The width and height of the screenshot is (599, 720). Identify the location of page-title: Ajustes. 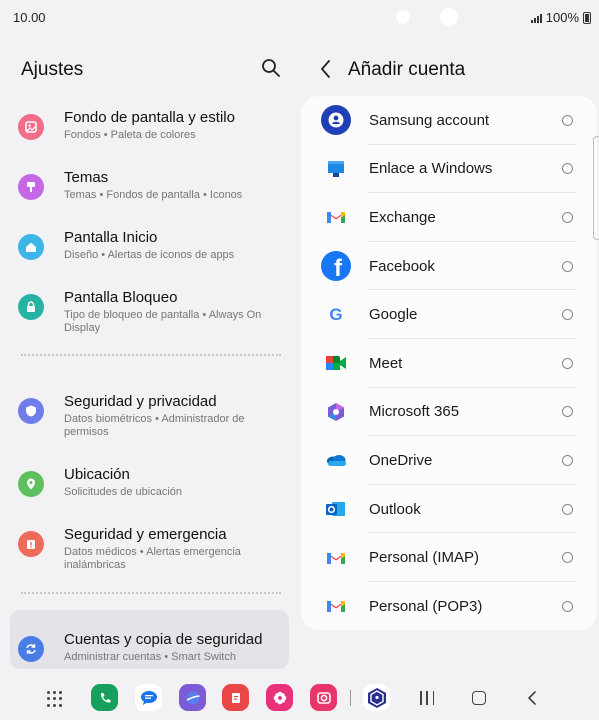
(52, 69).